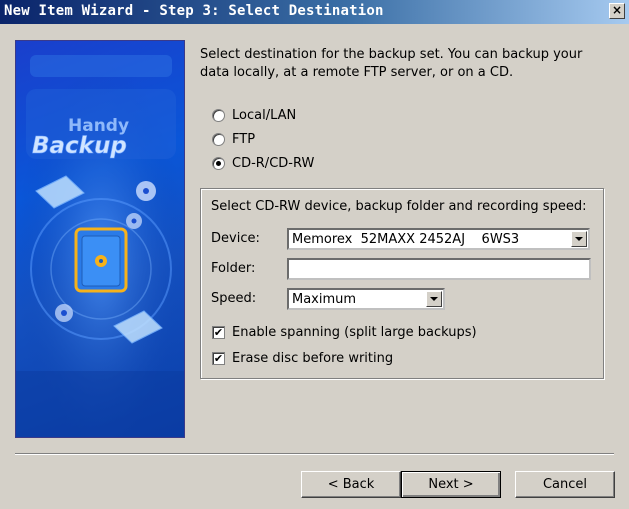 The height and width of the screenshot is (509, 629). What do you see at coordinates (313, 358) in the screenshot?
I see `checkbox-label: Erase disc before writing` at bounding box center [313, 358].